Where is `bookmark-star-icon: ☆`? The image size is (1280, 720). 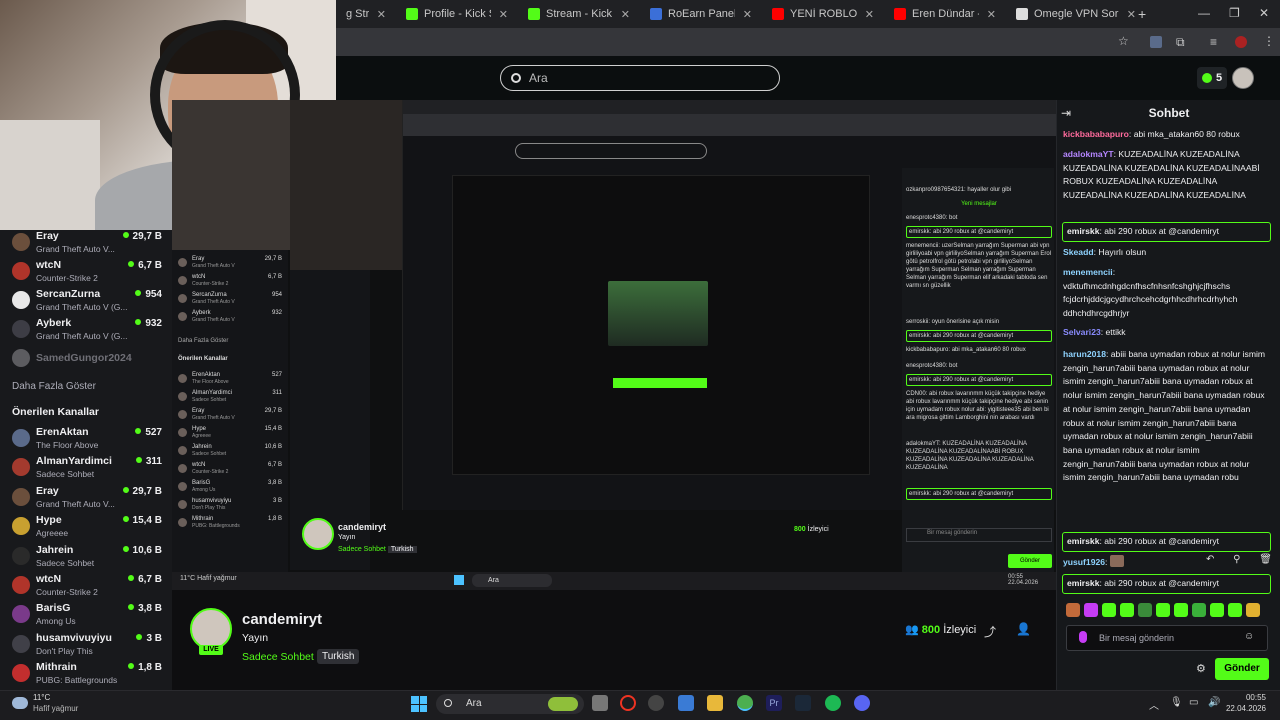
bookmark-star-icon: ☆ is located at coordinates (1123, 41).